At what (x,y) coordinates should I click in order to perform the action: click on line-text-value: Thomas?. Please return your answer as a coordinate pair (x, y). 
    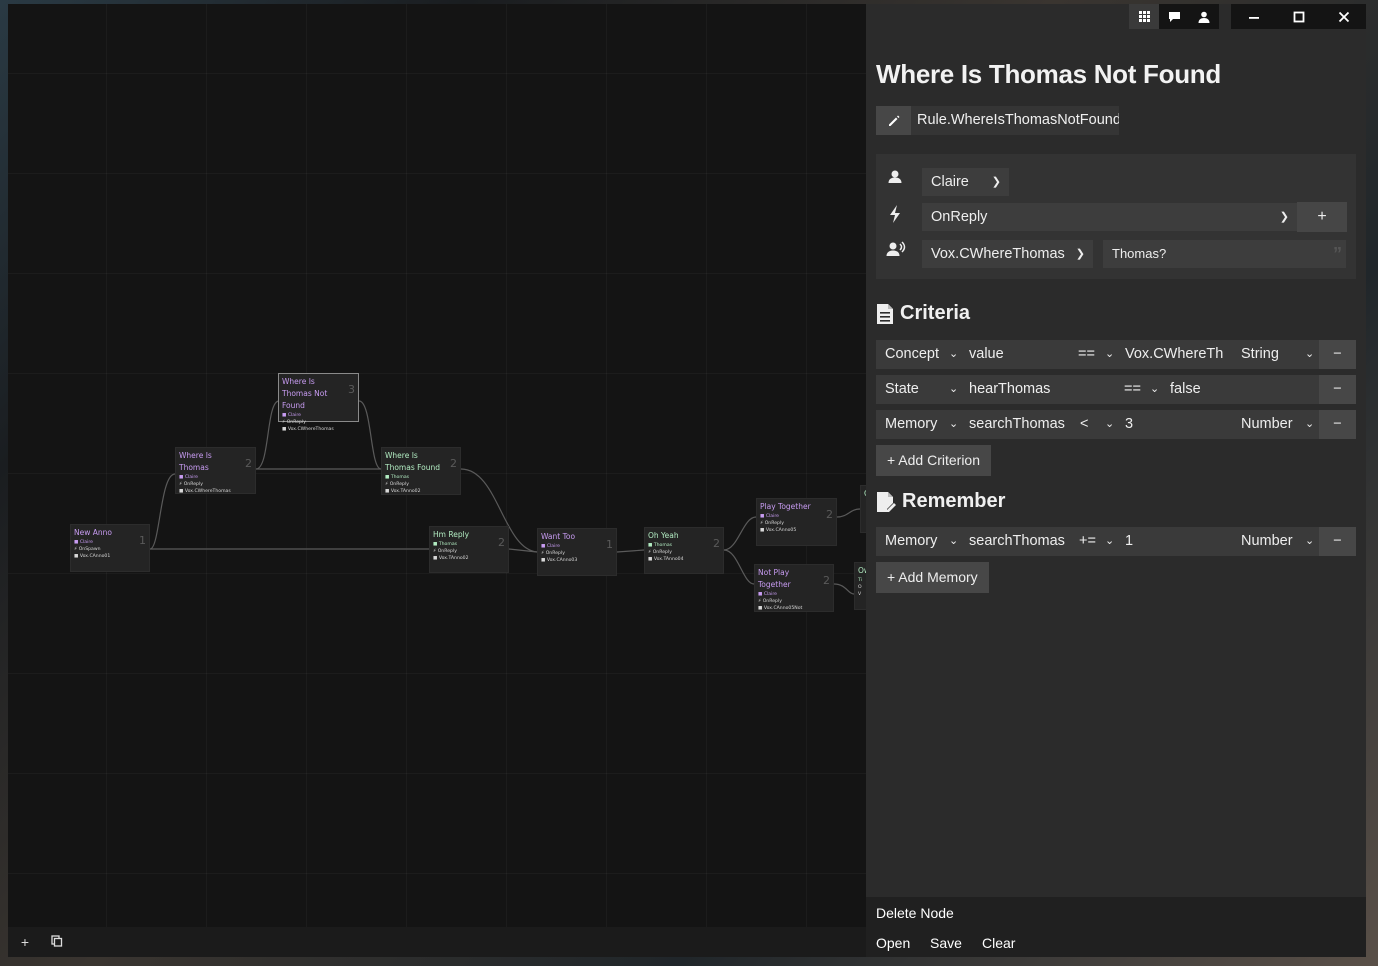
    Looking at the image, I should click on (1139, 253).